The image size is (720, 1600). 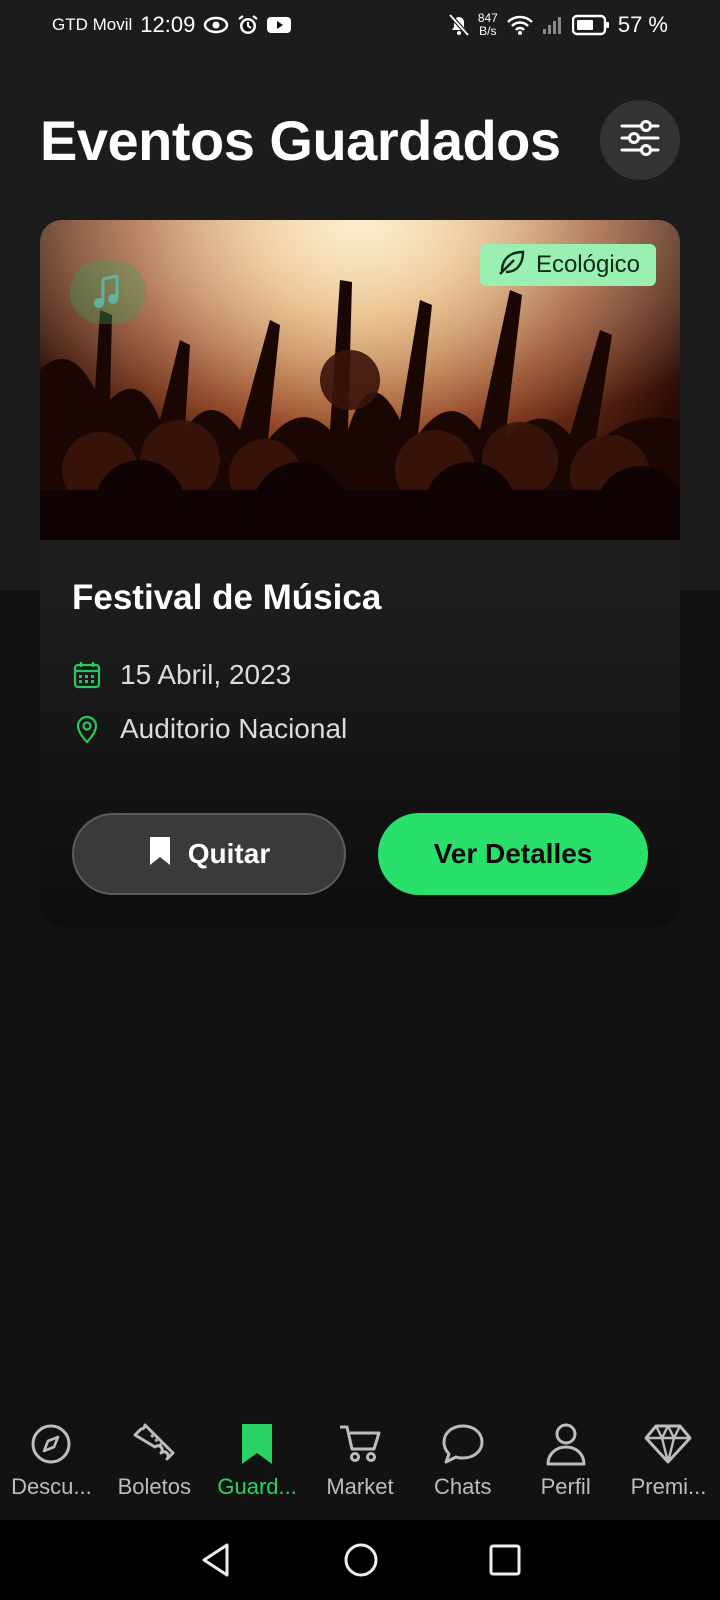 I want to click on event-title: Festival de Música, so click(x=227, y=597).